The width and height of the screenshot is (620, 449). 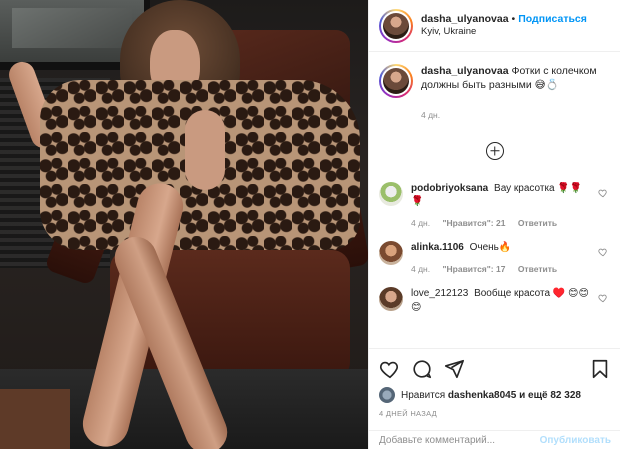 I want to click on likes-prefix: Нравится, so click(x=423, y=395).